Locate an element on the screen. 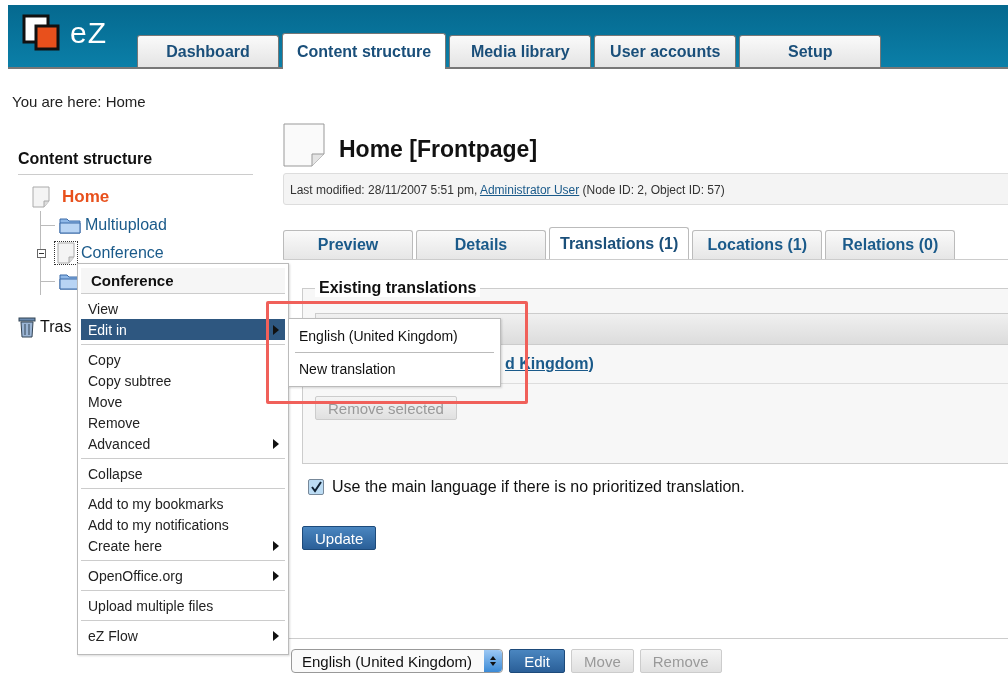 Image resolution: width=1008 pixels, height=679 pixels. page-title: Home [Frontpage] is located at coordinates (438, 149).